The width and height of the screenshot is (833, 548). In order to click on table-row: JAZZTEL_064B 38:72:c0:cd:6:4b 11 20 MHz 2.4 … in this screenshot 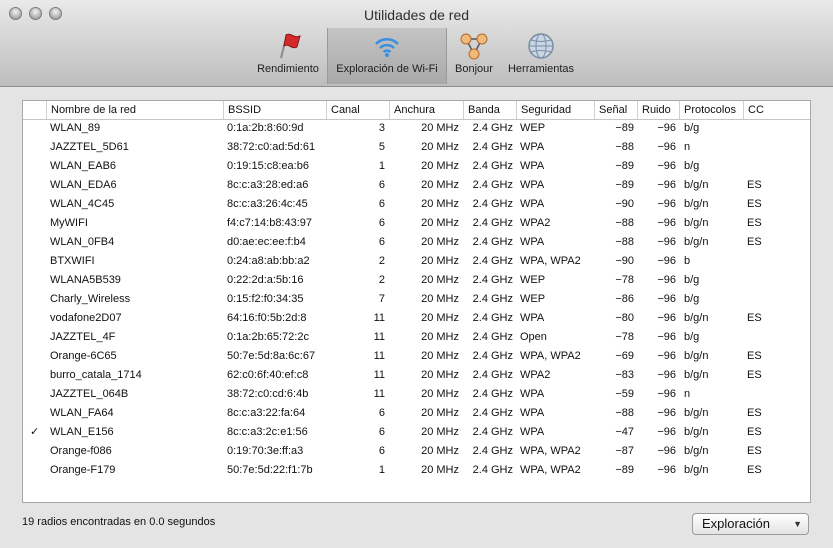, I will do `click(416, 394)`.